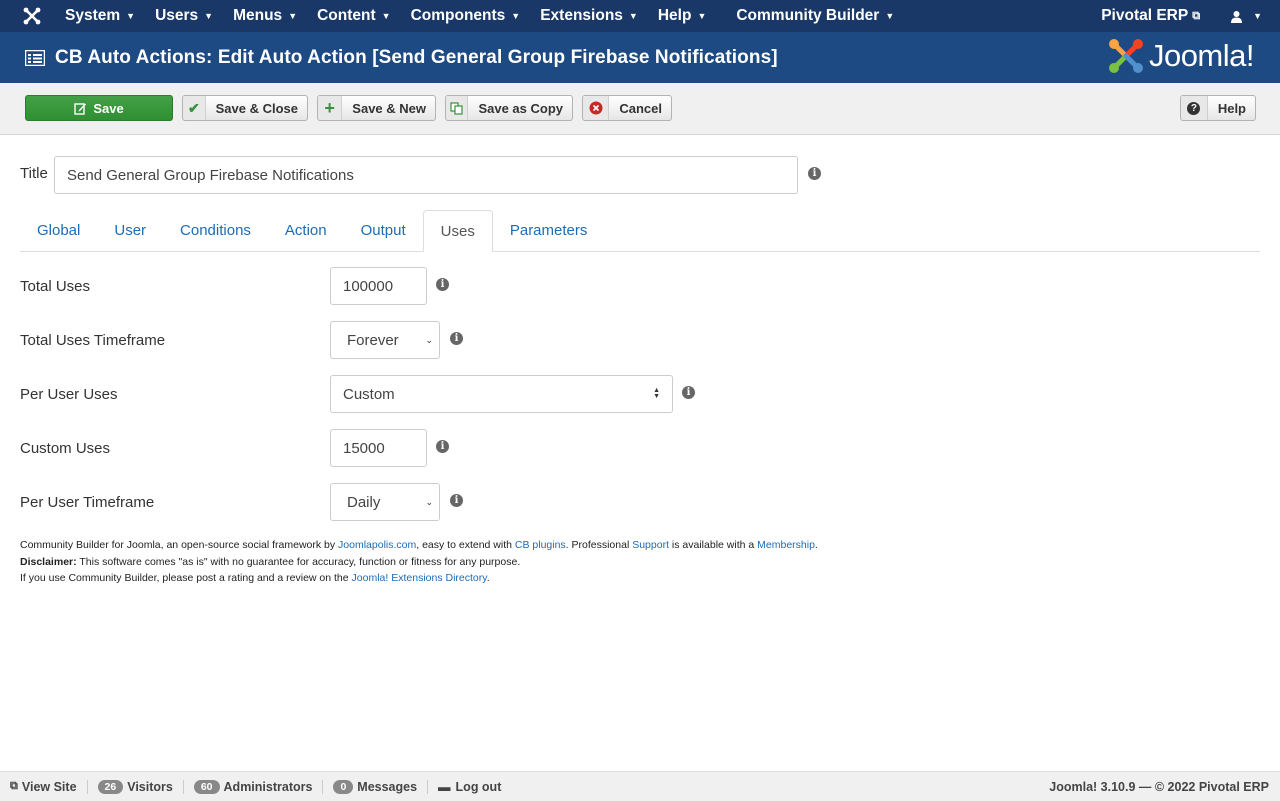  I want to click on footer-text: , easy to extend with, so click(465, 545).